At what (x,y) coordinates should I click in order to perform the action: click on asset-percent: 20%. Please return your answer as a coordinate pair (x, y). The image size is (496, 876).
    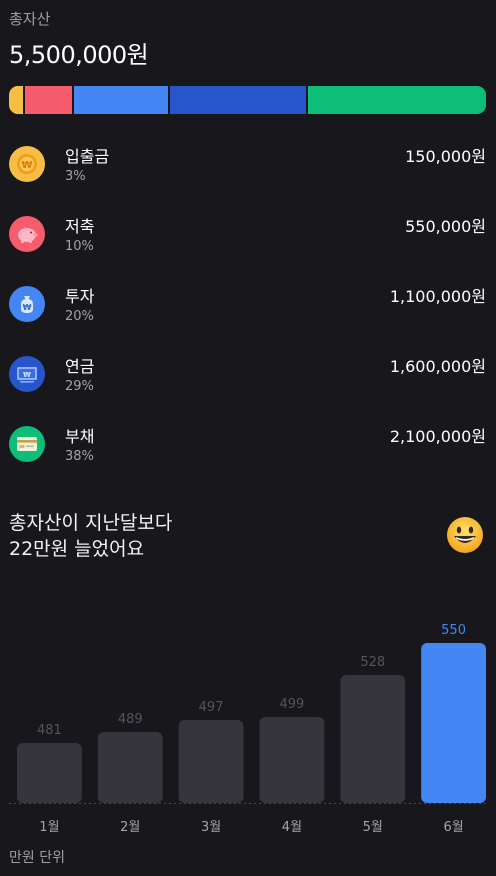
    Looking at the image, I should click on (79, 316).